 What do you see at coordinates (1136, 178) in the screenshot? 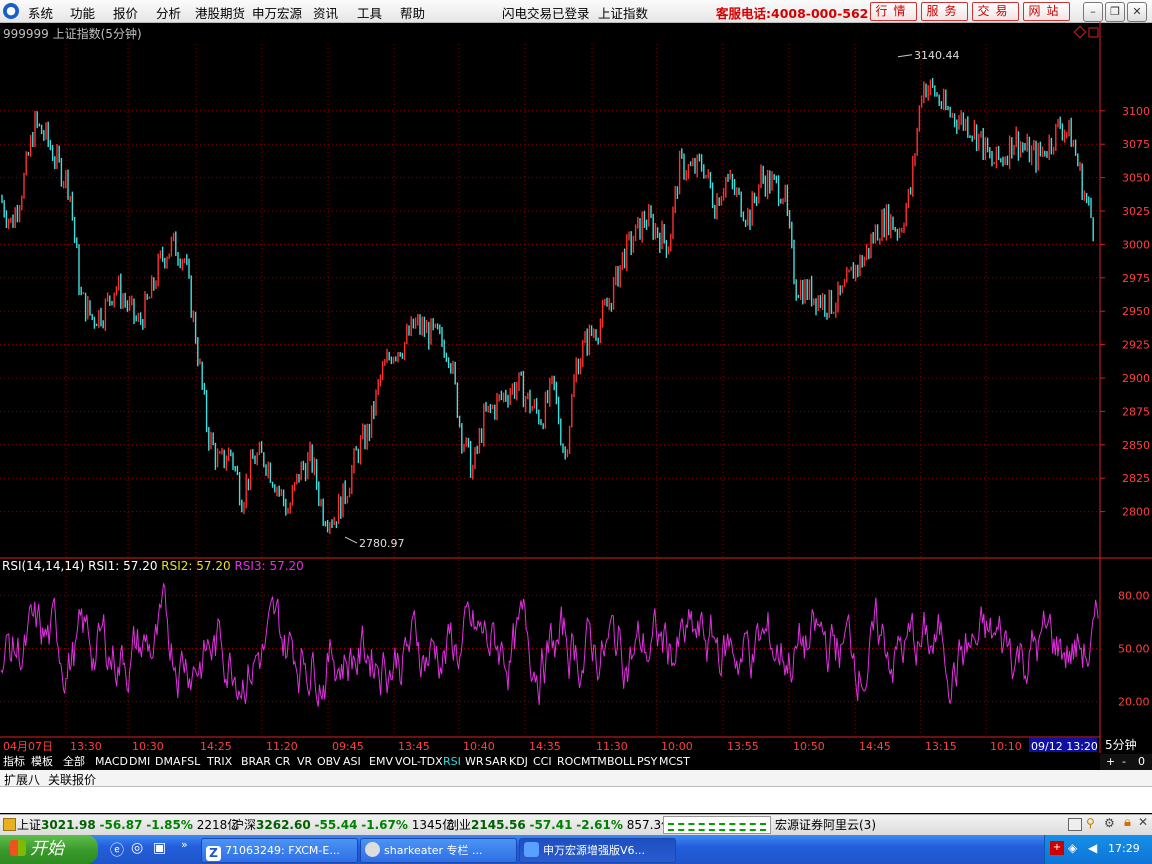
I see `price-tick-label: 3050` at bounding box center [1136, 178].